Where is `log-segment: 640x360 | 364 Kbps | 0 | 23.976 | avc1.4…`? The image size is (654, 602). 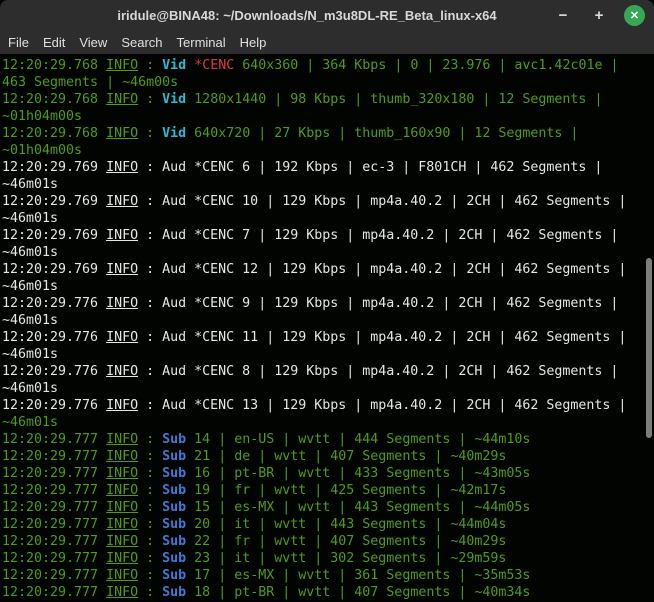 log-segment: 640x360 | 364 Kbps | 0 | 23.976 | avc1.4… is located at coordinates (426, 65).